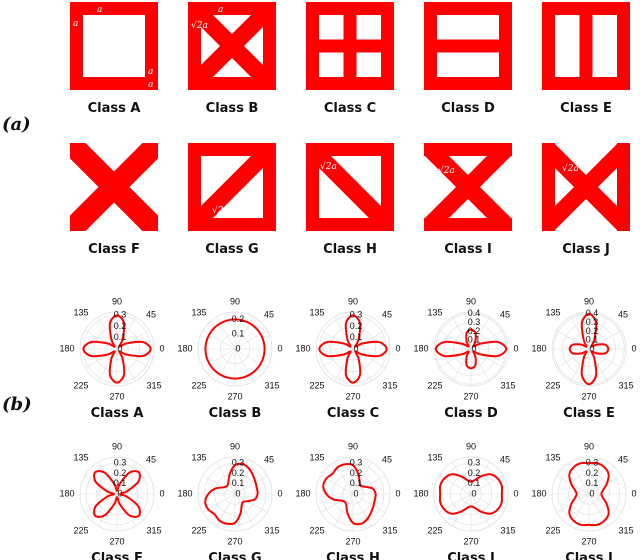  Describe the element at coordinates (232, 59) in the screenshot. I see `structure-class-b: a √2a Class B` at that location.